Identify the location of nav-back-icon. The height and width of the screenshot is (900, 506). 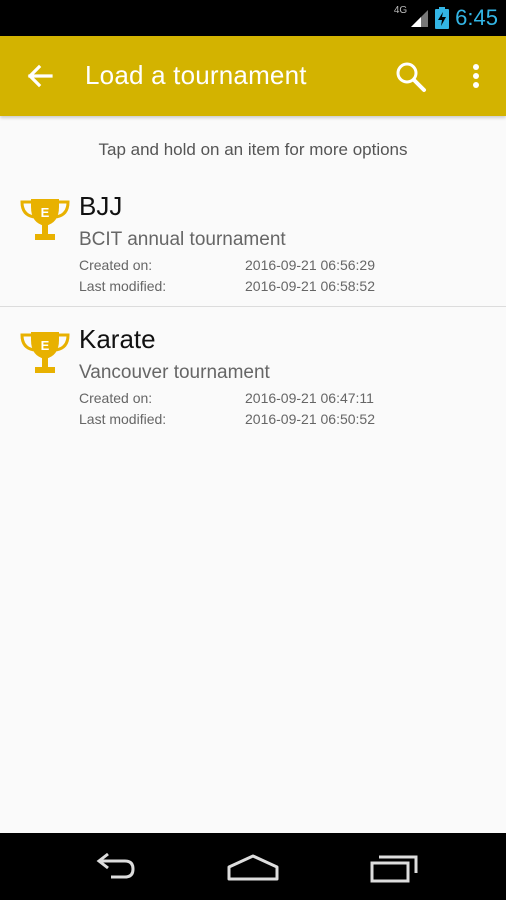
(115, 865).